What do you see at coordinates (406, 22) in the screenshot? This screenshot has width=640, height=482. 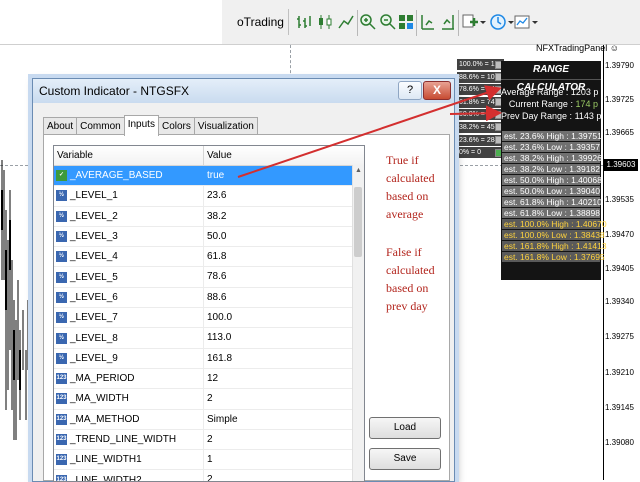 I see `tile-windows-icon` at bounding box center [406, 22].